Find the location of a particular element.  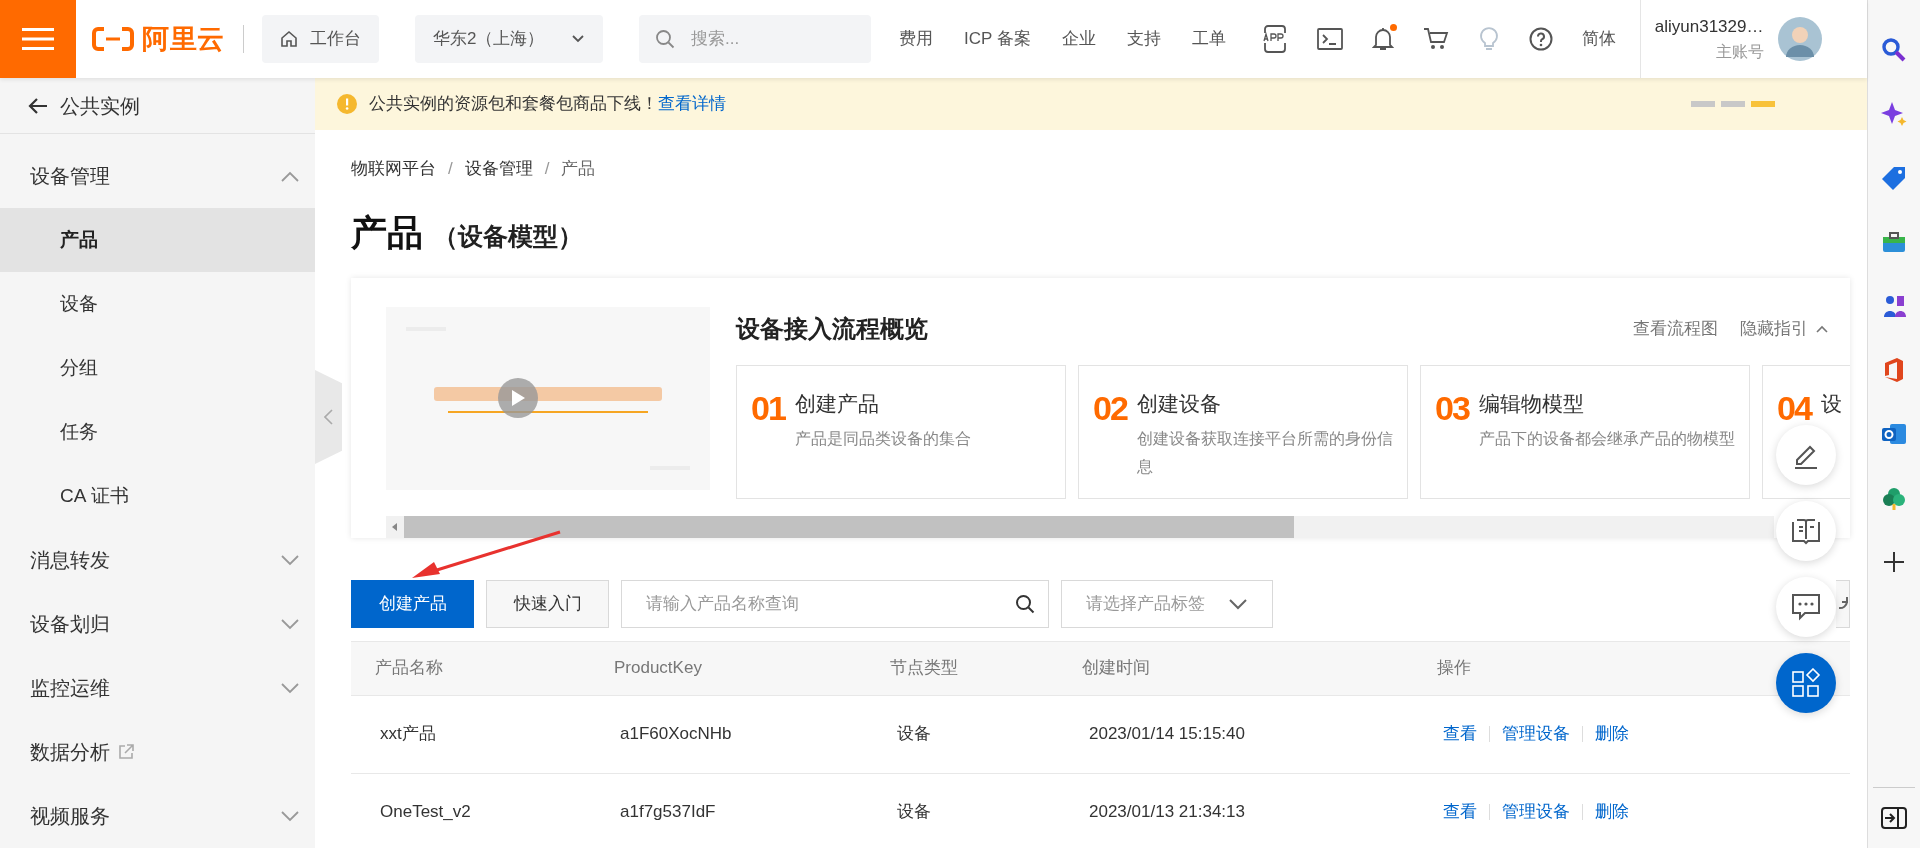

section-heading: 设备接入流程概览 is located at coordinates (832, 328).